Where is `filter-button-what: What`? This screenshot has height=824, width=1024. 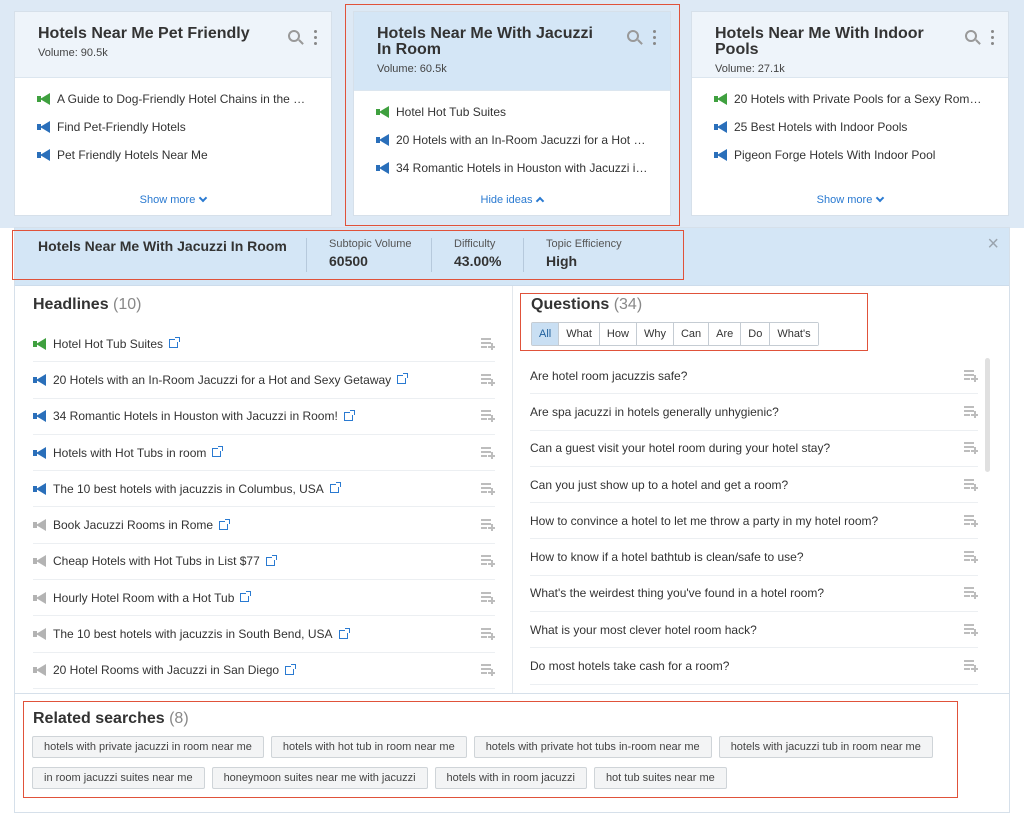
filter-button-what: What is located at coordinates (579, 334).